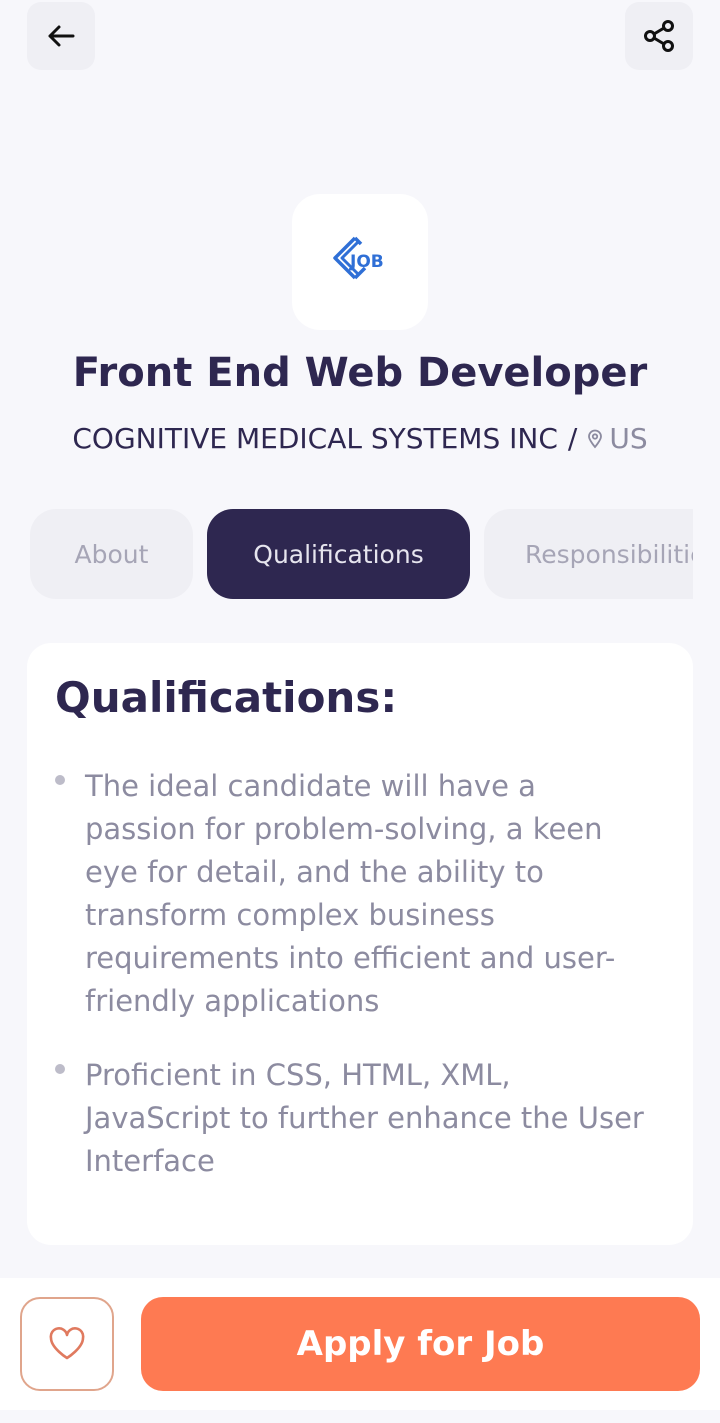 The height and width of the screenshot is (1423, 720). I want to click on heart-icon, so click(67, 1343).